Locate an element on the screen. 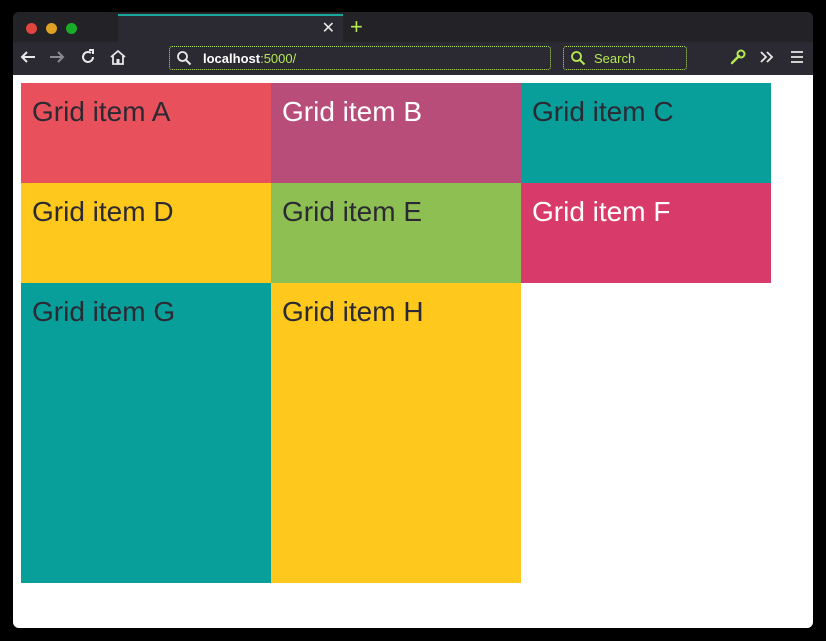 The width and height of the screenshot is (826, 641). reload-icon is located at coordinates (88, 59).